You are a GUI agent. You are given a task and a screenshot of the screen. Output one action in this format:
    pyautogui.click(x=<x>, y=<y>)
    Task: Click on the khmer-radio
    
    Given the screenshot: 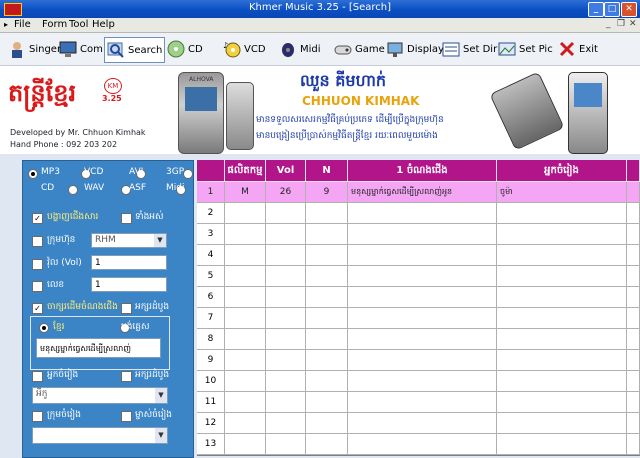 What is the action you would take?
    pyautogui.click(x=44, y=328)
    